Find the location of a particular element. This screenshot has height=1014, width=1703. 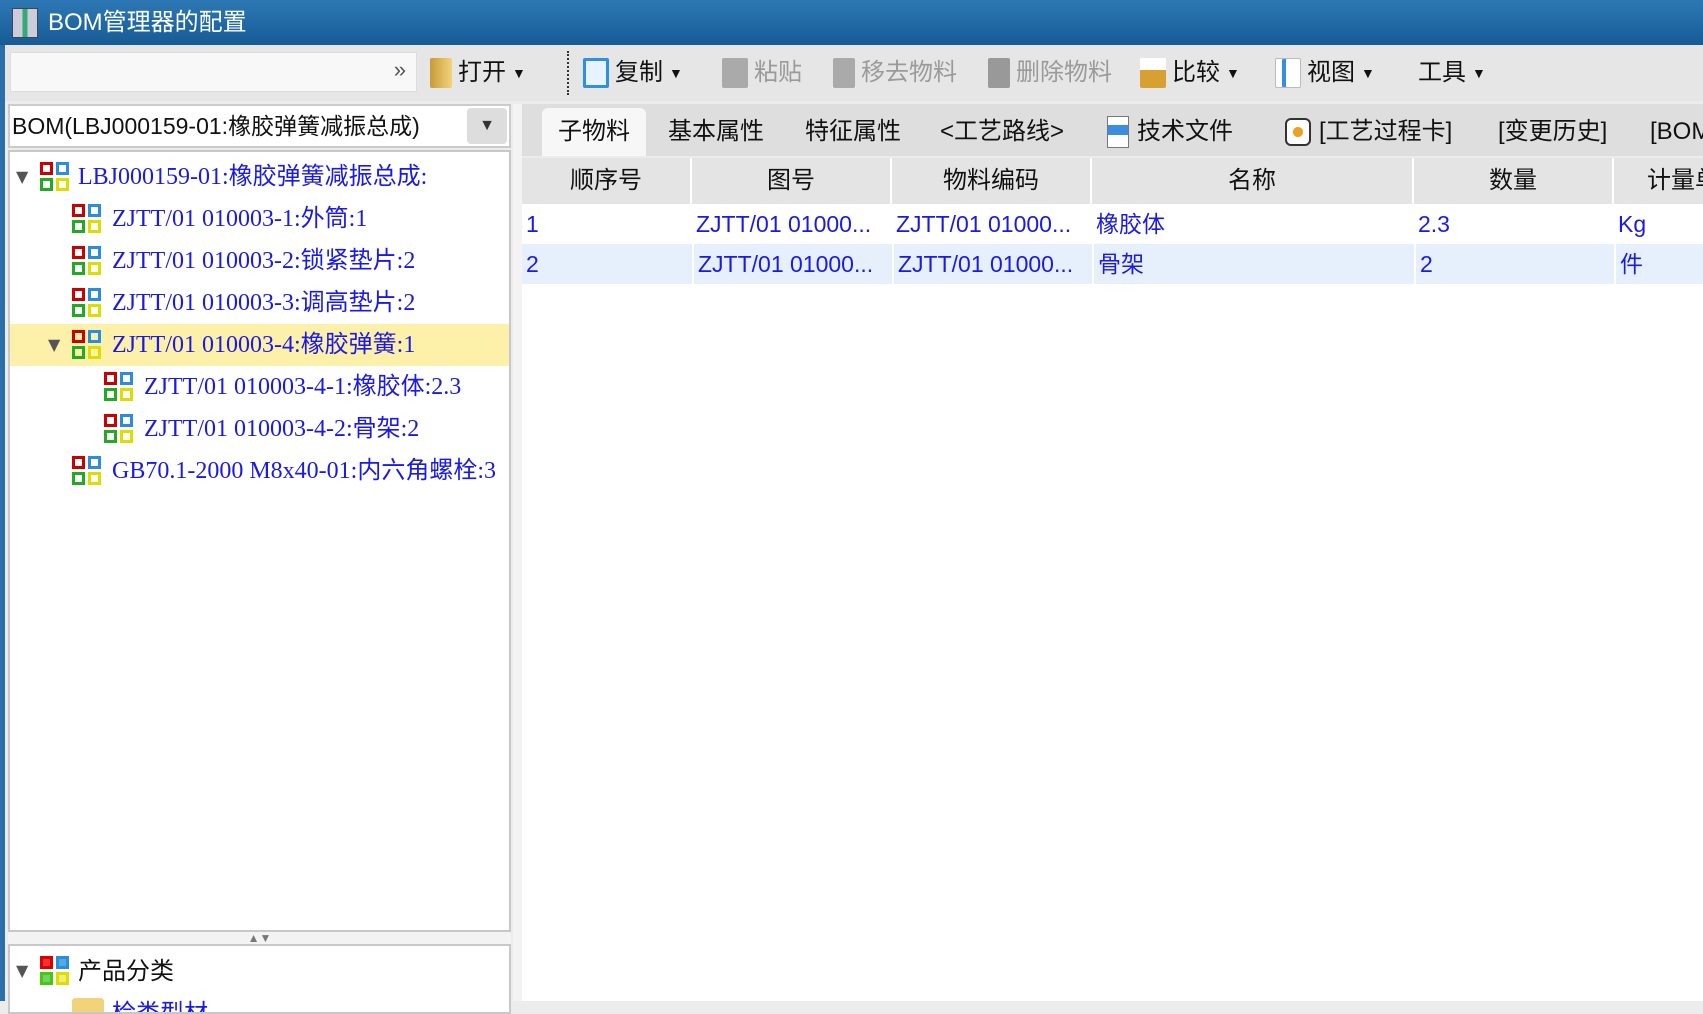

tree-node-label: 产品分类 is located at coordinates (126, 971).